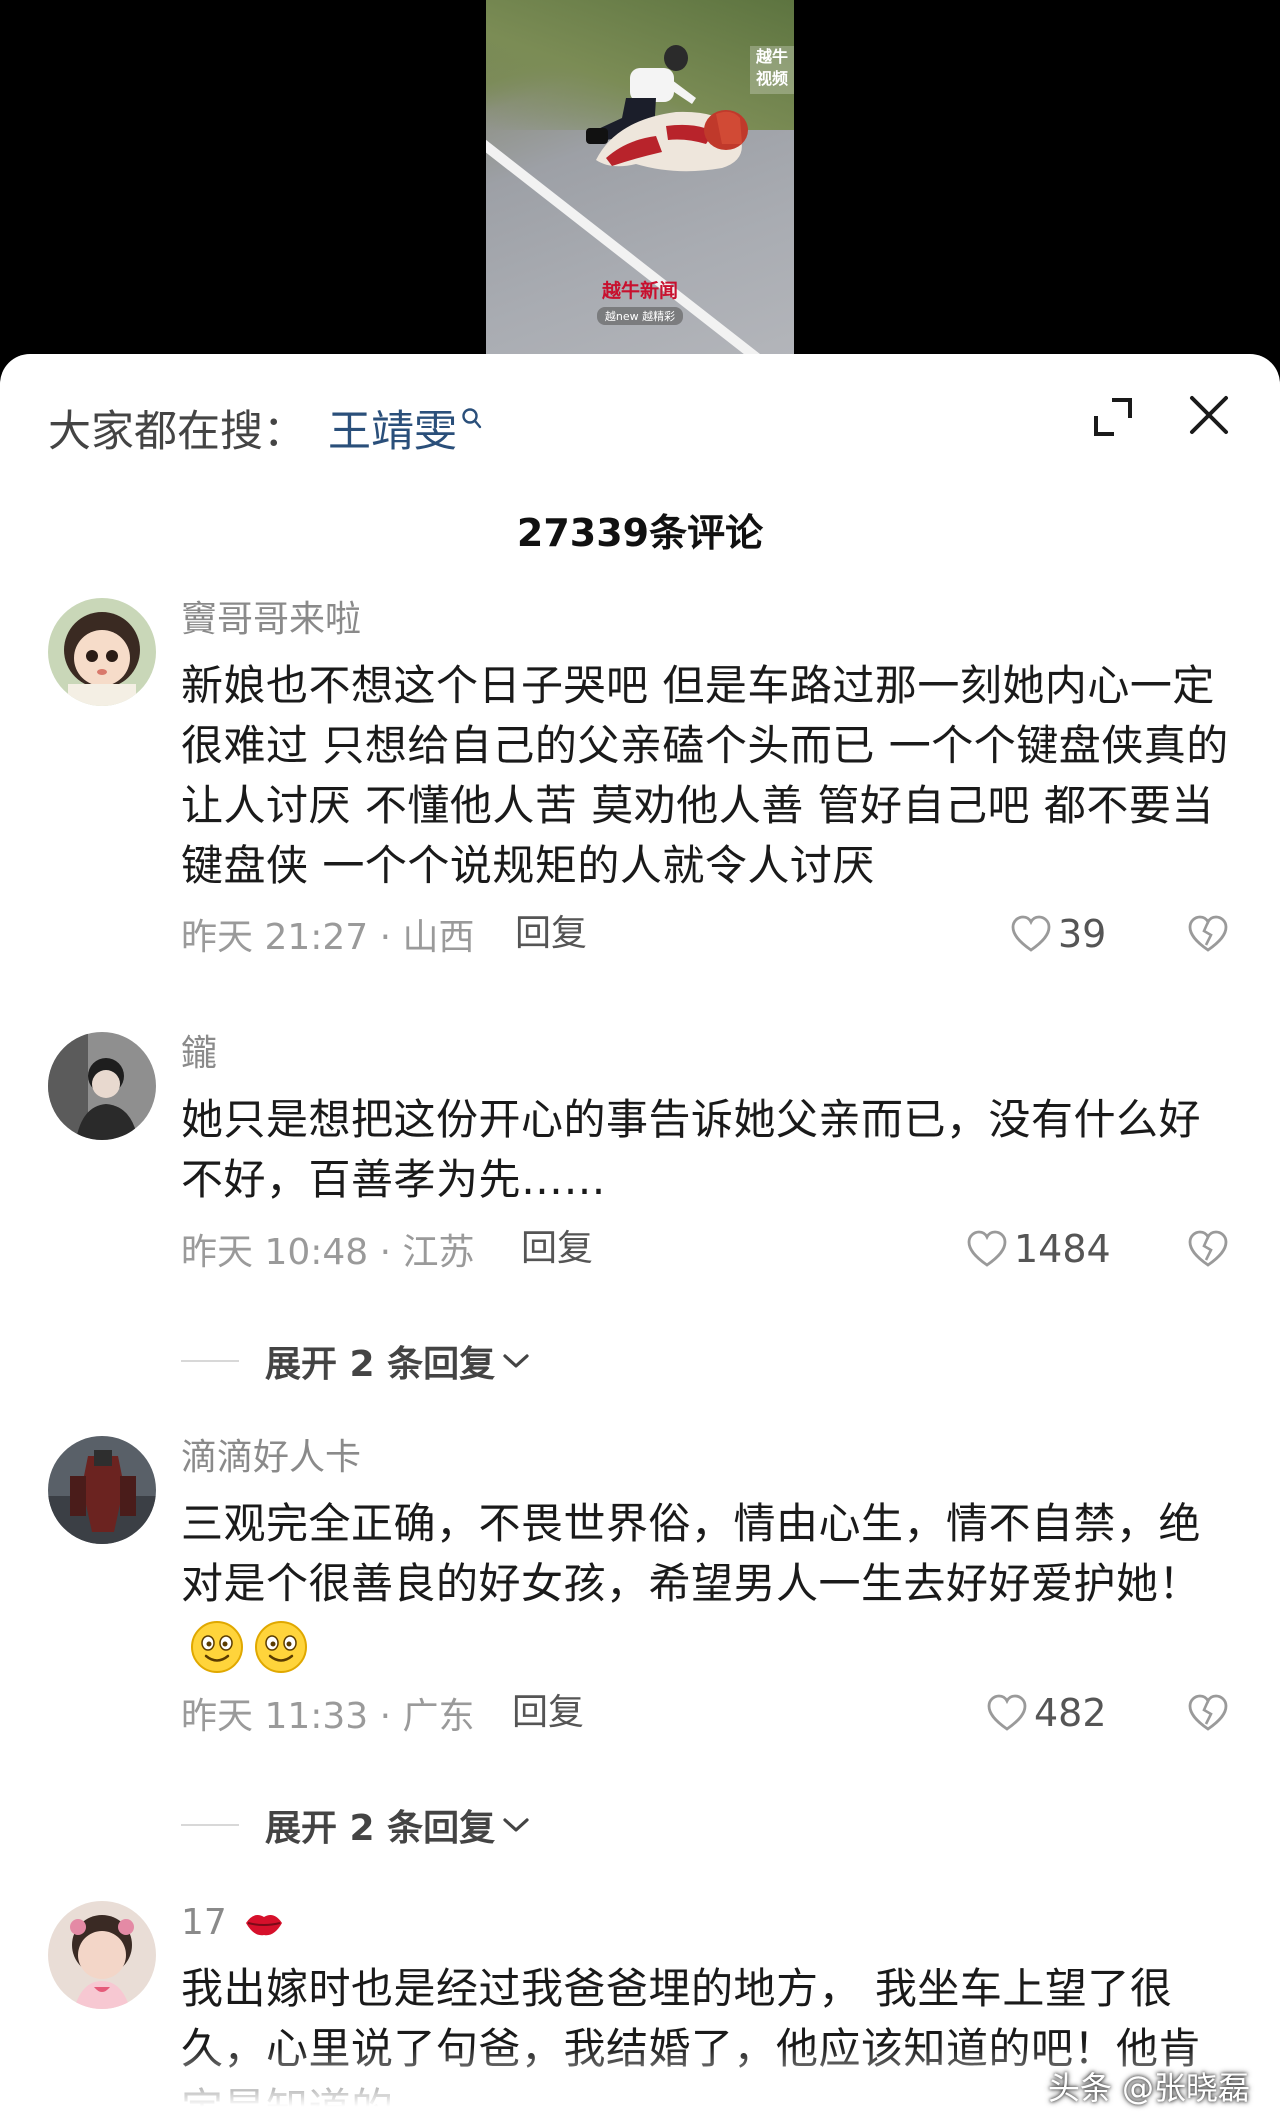 The width and height of the screenshot is (1280, 2117). I want to click on comment-count: 27339条评论, so click(640, 533).